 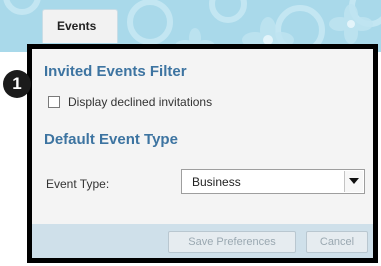 I want to click on cancel-button: Cancel, so click(x=337, y=242).